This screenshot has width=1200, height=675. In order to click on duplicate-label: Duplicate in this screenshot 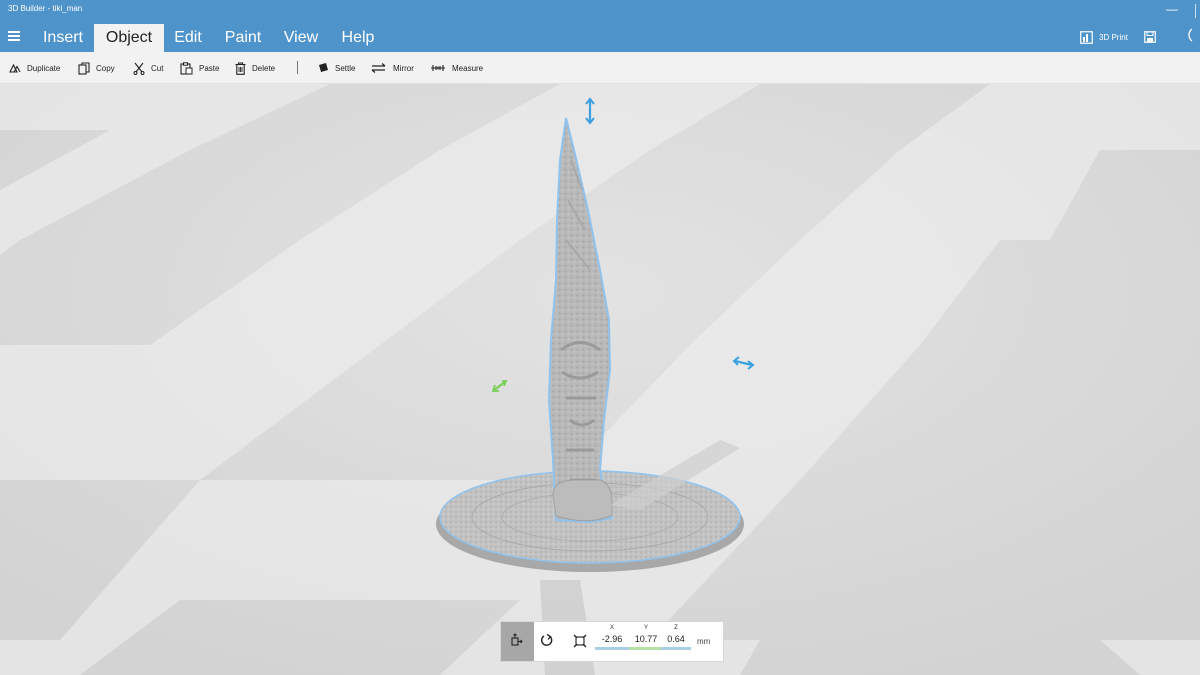, I will do `click(44, 68)`.